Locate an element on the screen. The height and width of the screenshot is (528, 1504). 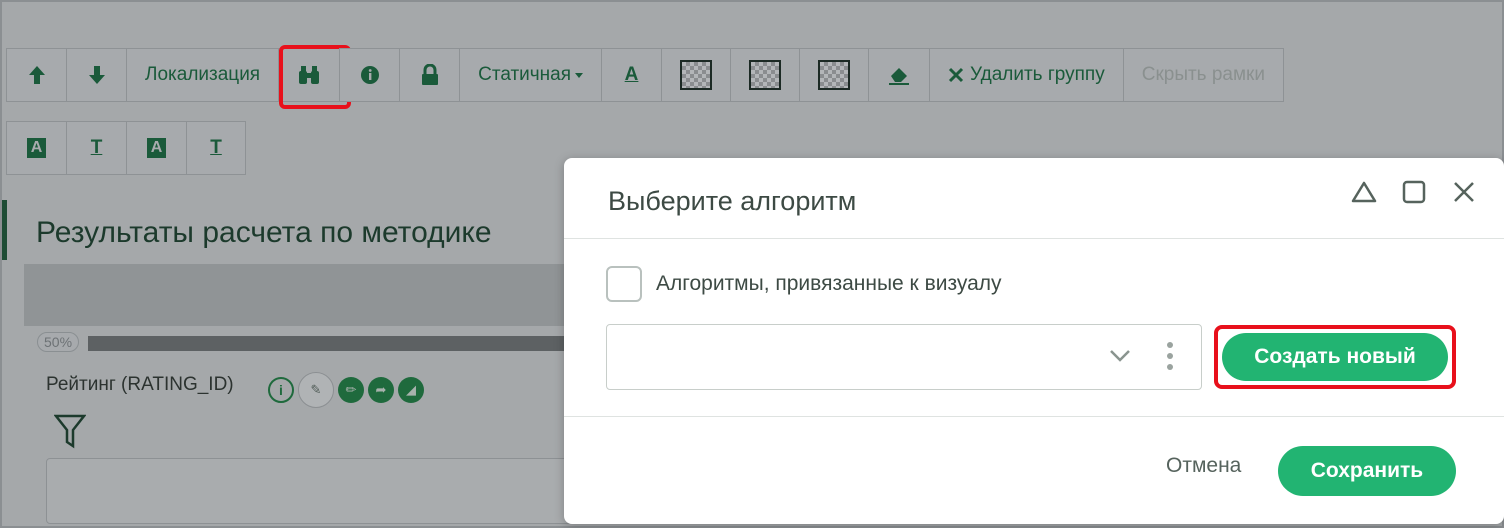
maximize-icon is located at coordinates (1414, 192).